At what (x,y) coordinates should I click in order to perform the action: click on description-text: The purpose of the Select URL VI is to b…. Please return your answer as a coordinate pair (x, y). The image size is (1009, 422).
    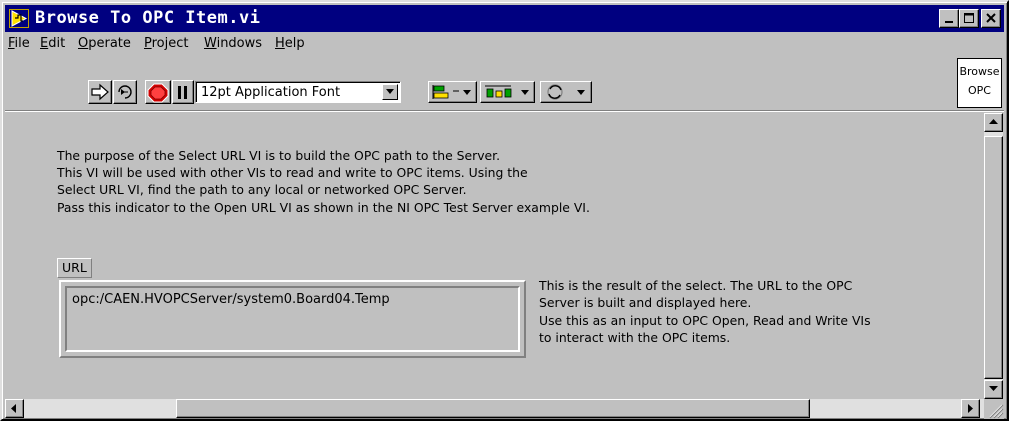
    Looking at the image, I should click on (323, 181).